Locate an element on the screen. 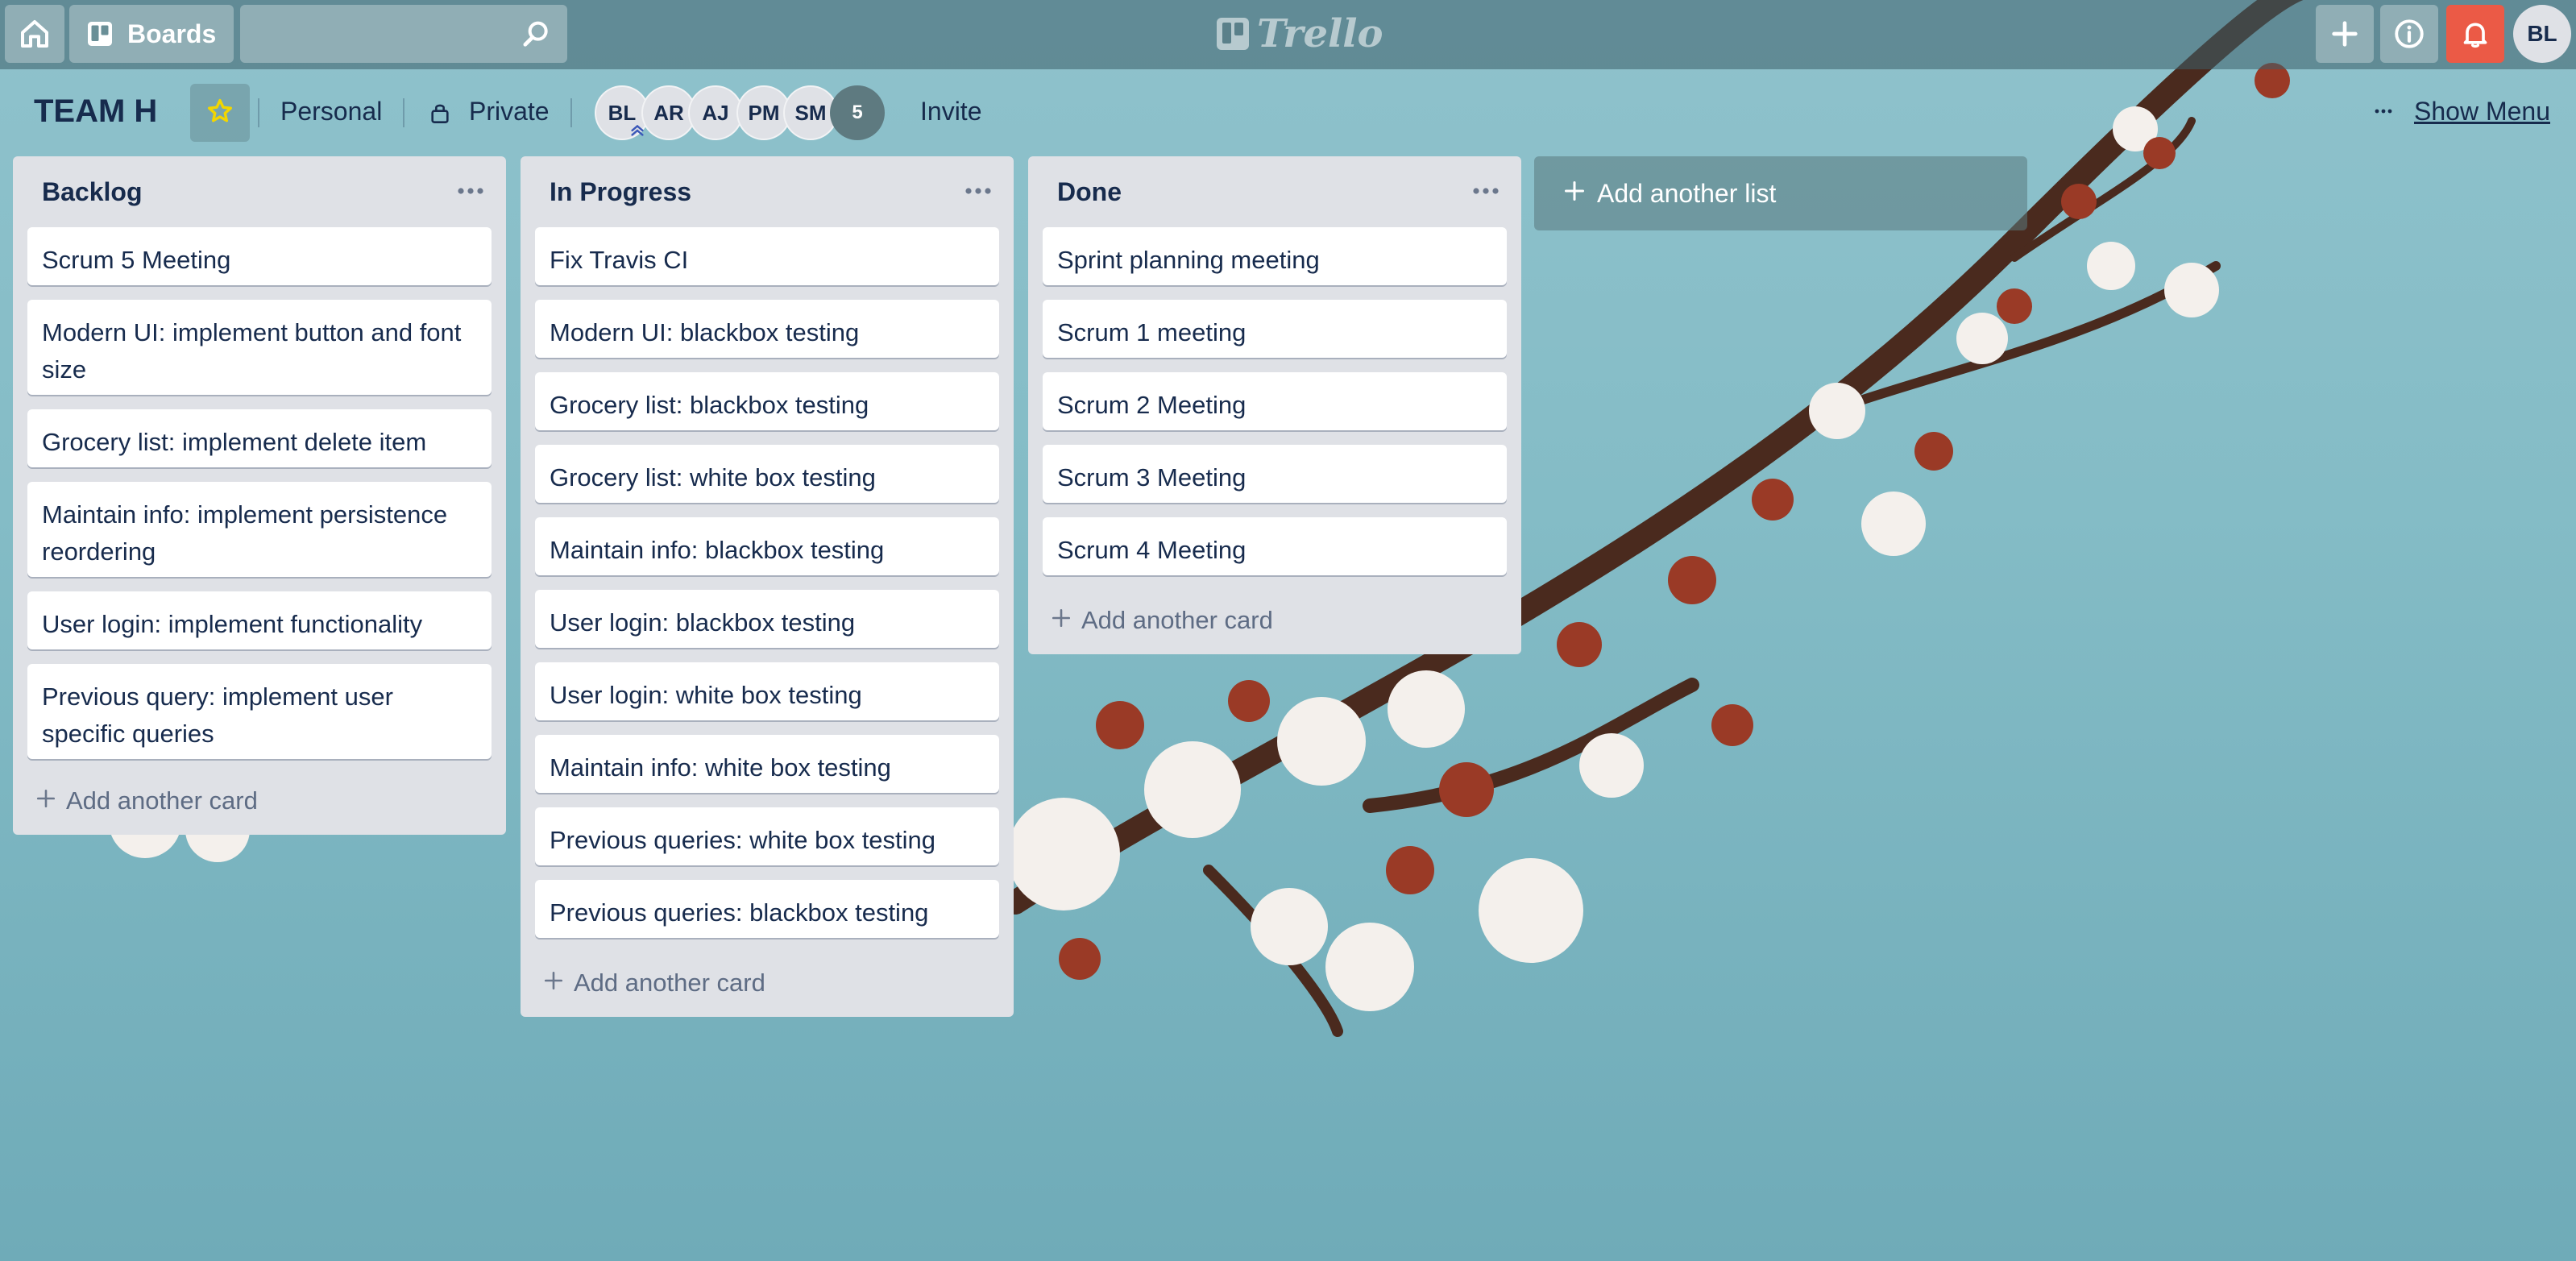  notifications-button is located at coordinates (2475, 34).